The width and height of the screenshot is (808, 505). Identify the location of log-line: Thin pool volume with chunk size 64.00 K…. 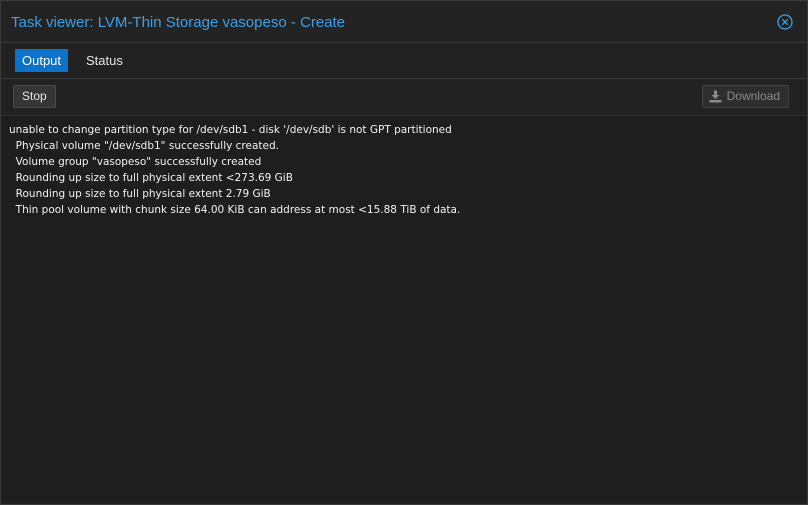
(235, 210).